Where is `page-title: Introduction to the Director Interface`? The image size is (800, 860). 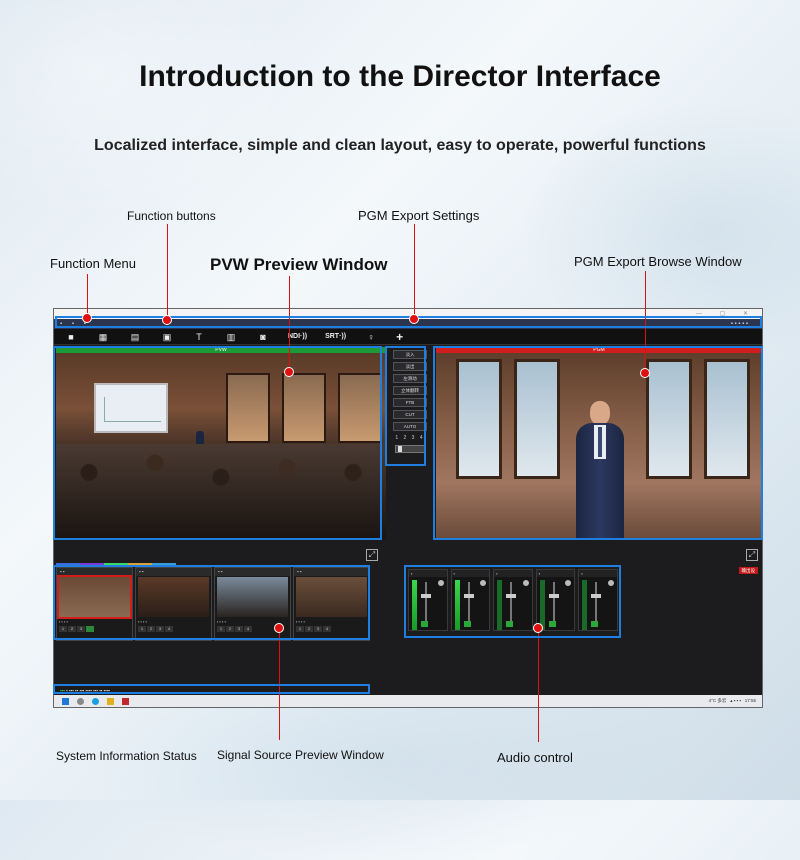
page-title: Introduction to the Director Interface is located at coordinates (400, 76).